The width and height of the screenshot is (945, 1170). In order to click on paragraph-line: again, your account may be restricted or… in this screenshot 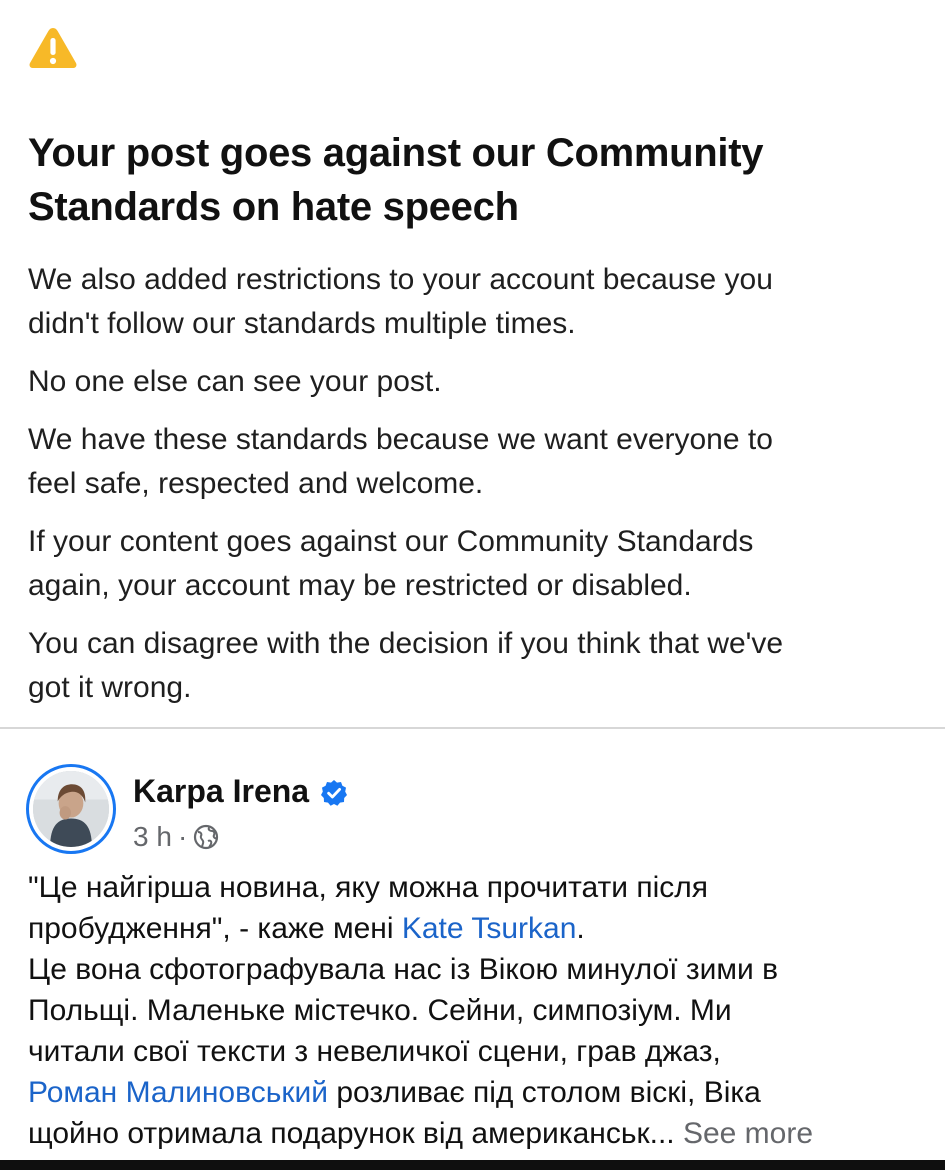, I will do `click(360, 585)`.